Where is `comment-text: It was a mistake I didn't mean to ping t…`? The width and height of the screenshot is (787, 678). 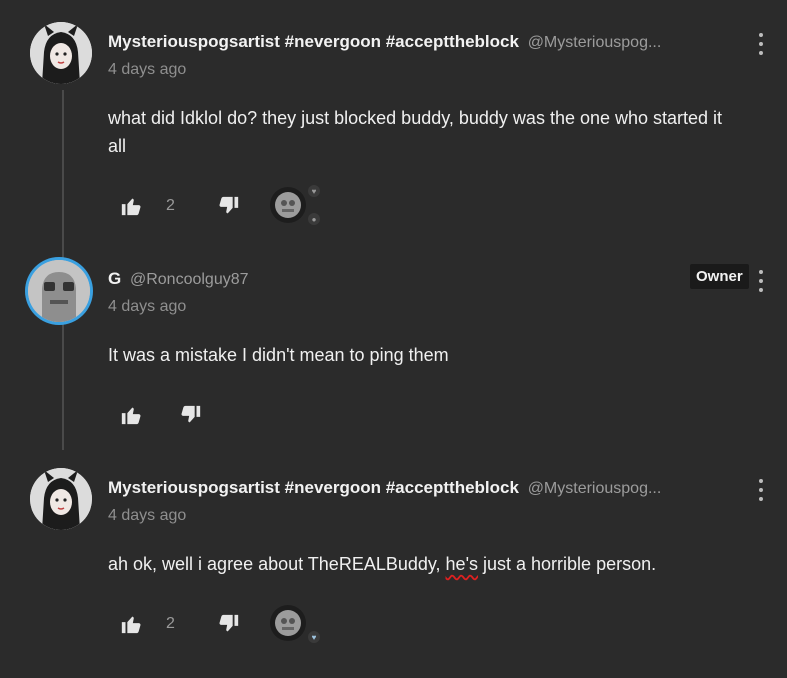
comment-text: It was a mistake I didn't mean to ping t… is located at coordinates (278, 355).